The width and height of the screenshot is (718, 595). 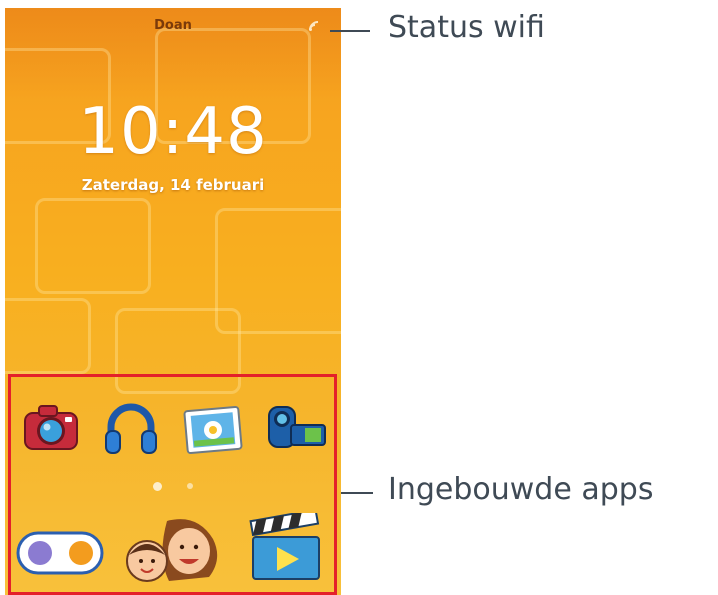 I want to click on wifi-icon, so click(x=314, y=26).